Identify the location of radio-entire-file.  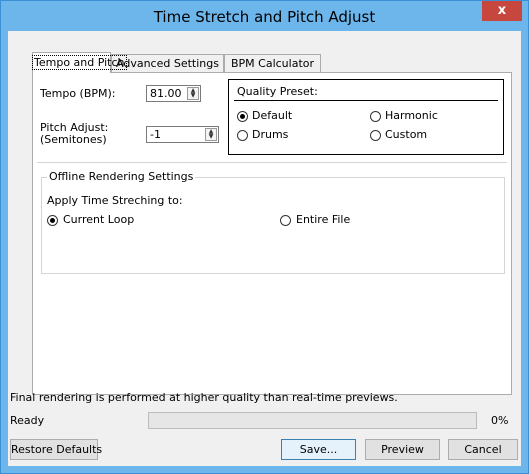
(285, 220).